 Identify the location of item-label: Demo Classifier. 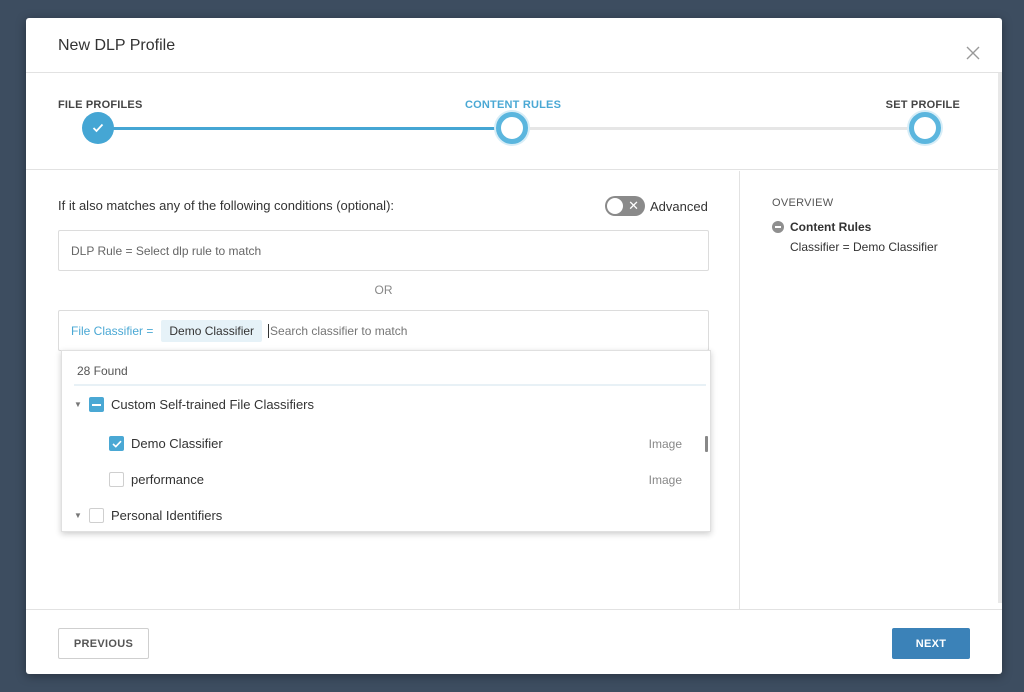
(177, 443).